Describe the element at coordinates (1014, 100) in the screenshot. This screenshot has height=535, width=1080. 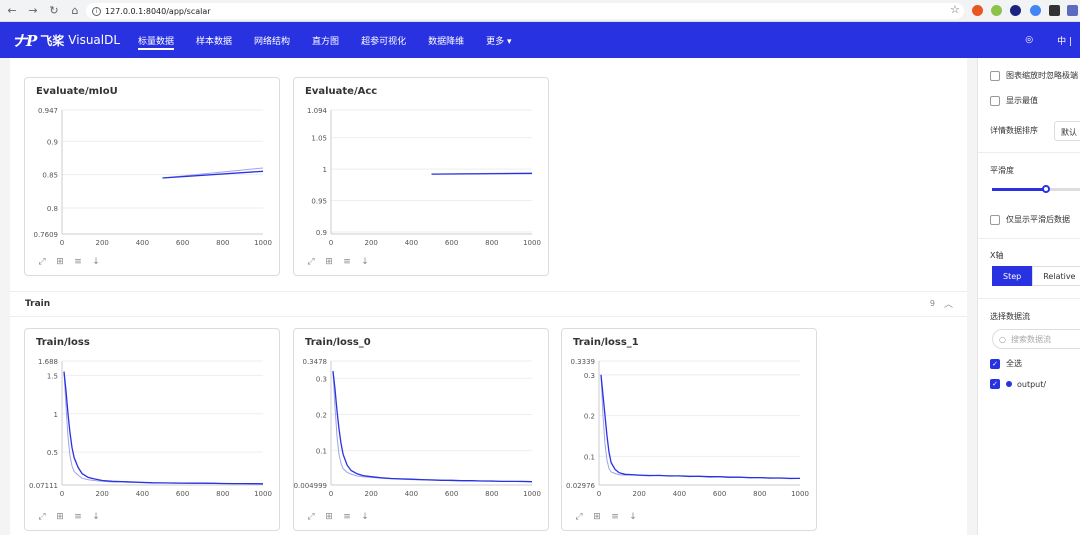
I see `show-extremes-option: 显示最值` at that location.